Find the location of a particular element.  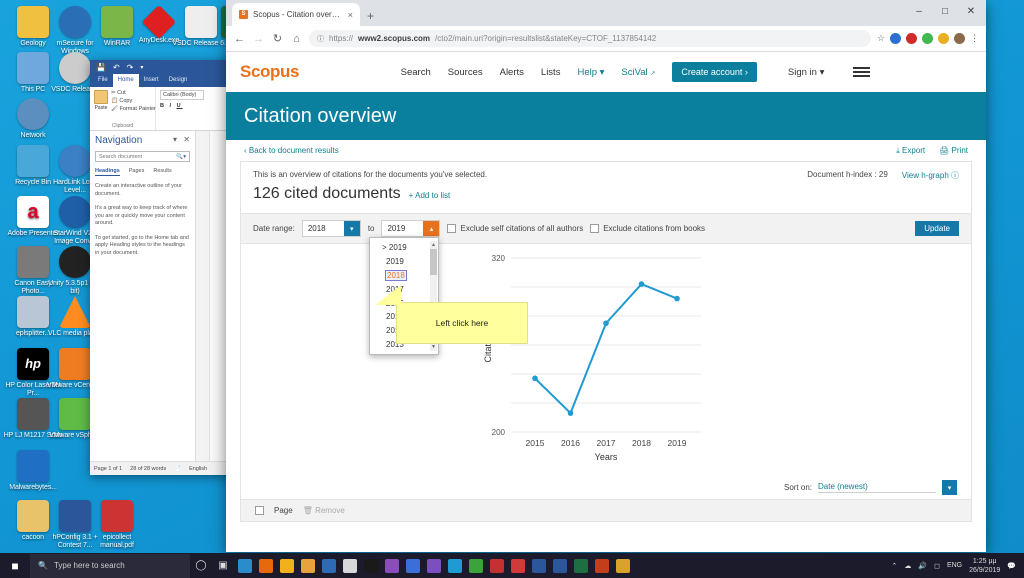

powerpoint-icon is located at coordinates (601, 565).